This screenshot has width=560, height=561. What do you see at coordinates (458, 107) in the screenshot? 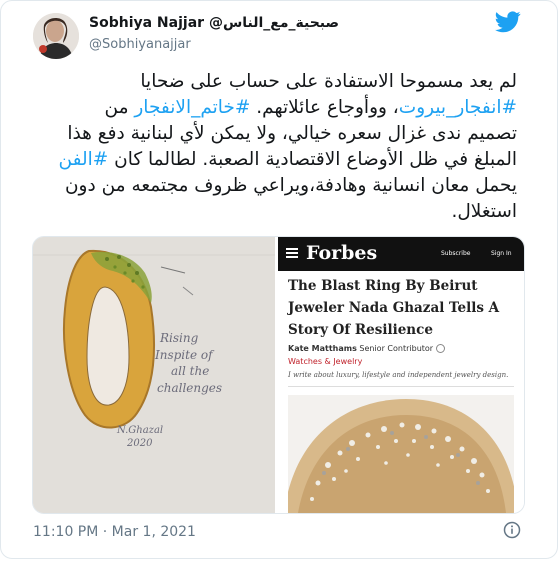
I see `hashtag-beirut-blast: #انفجار_بيروت` at bounding box center [458, 107].